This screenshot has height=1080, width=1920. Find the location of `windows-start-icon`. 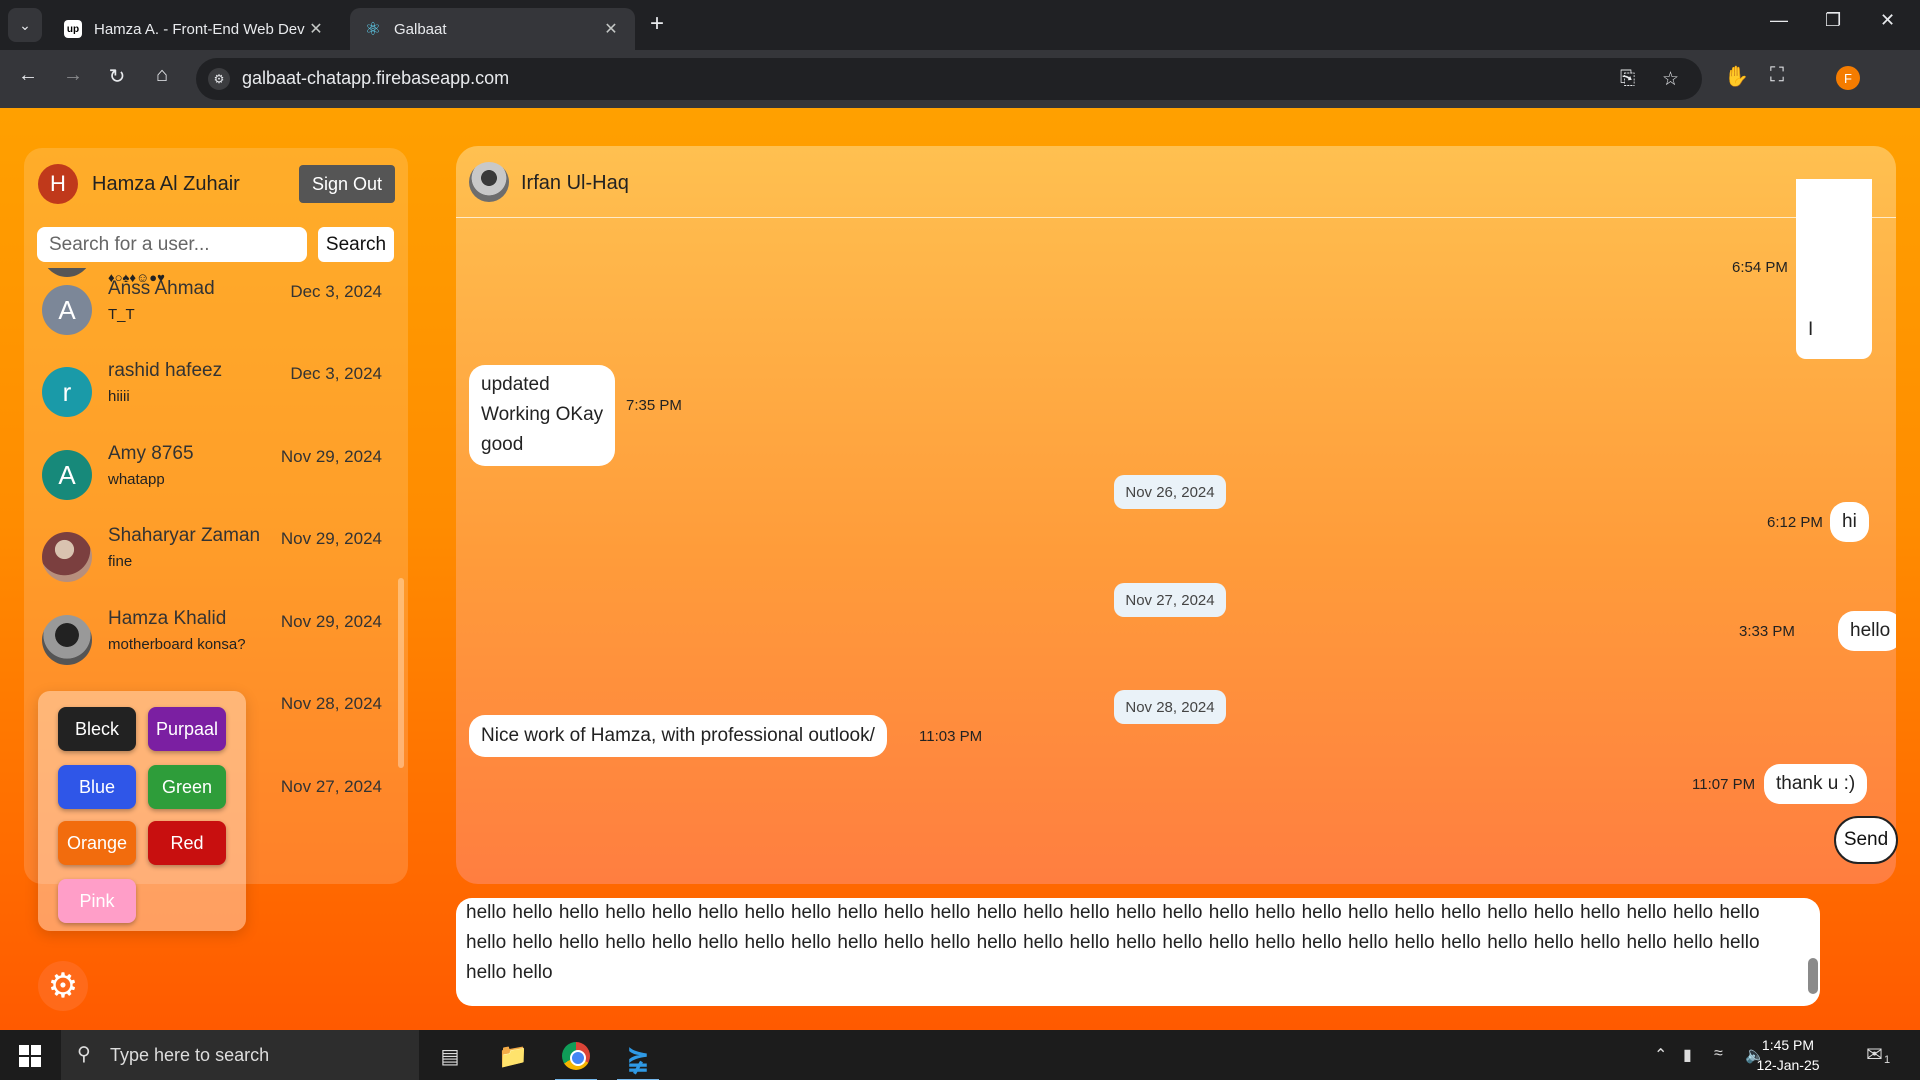

windows-start-icon is located at coordinates (30, 1056).